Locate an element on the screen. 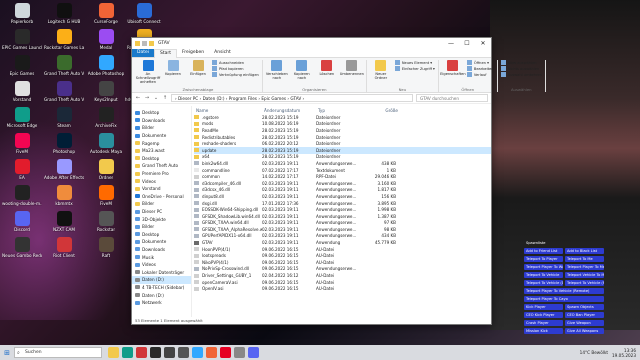 This screenshot has width=640, height=360. file-row: x64 28.02.2023 15:19 Dateiordner is located at coordinates (342, 157).